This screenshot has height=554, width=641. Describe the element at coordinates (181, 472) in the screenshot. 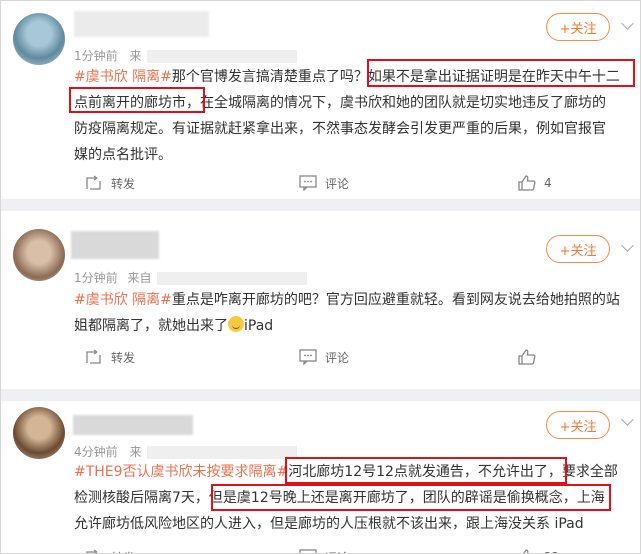

I see `hashtag-link: #THE9否认虞书欣未按要求隔离#` at that location.